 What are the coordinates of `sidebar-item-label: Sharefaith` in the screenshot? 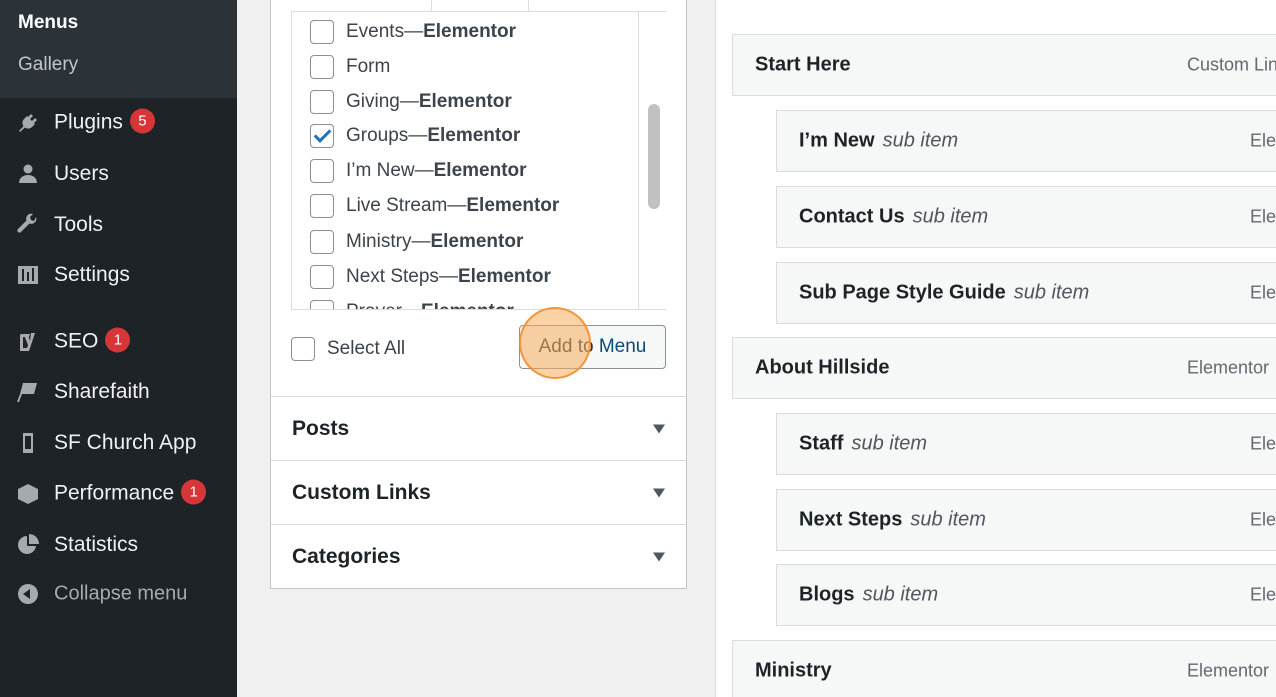 It's located at (102, 391).